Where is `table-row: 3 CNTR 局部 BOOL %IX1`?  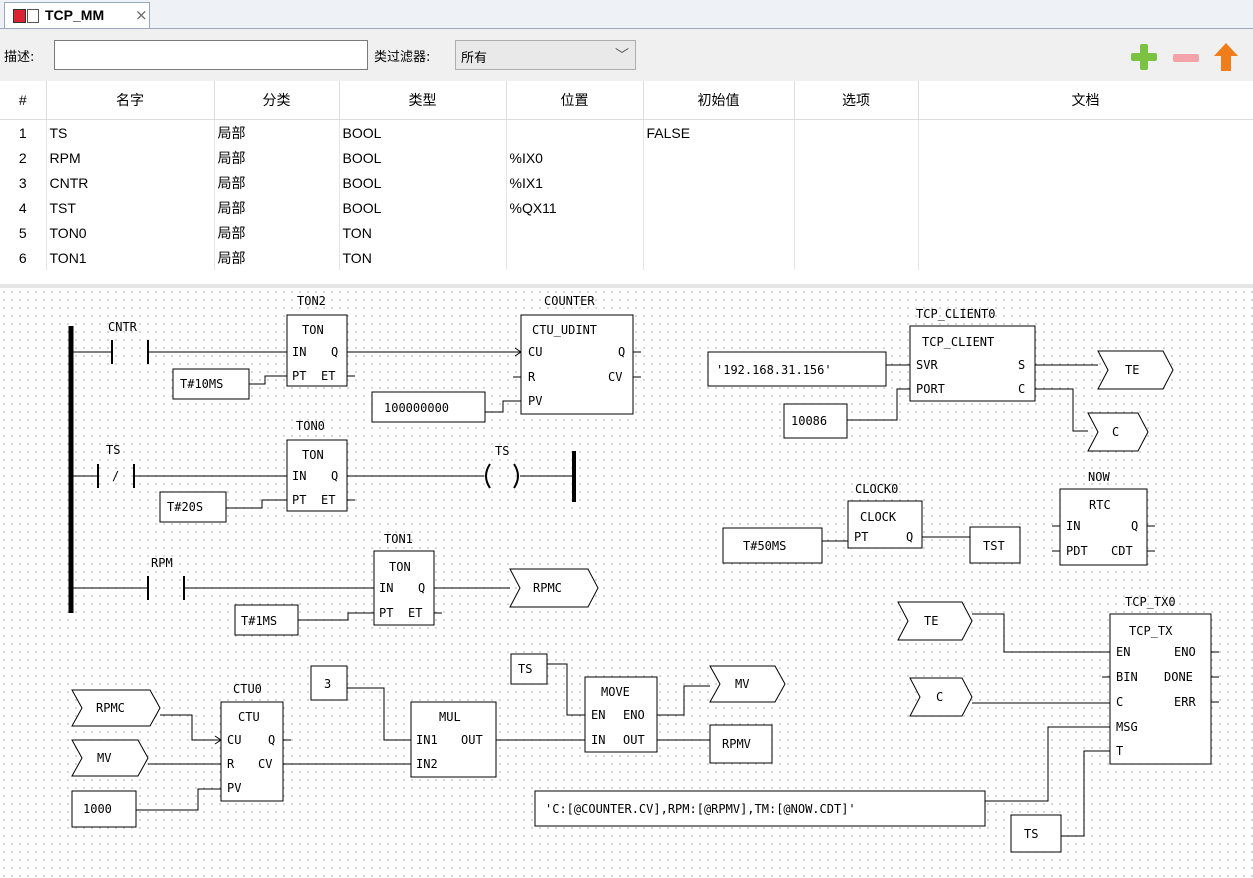 table-row: 3 CNTR 局部 BOOL %IX1 is located at coordinates (626, 182).